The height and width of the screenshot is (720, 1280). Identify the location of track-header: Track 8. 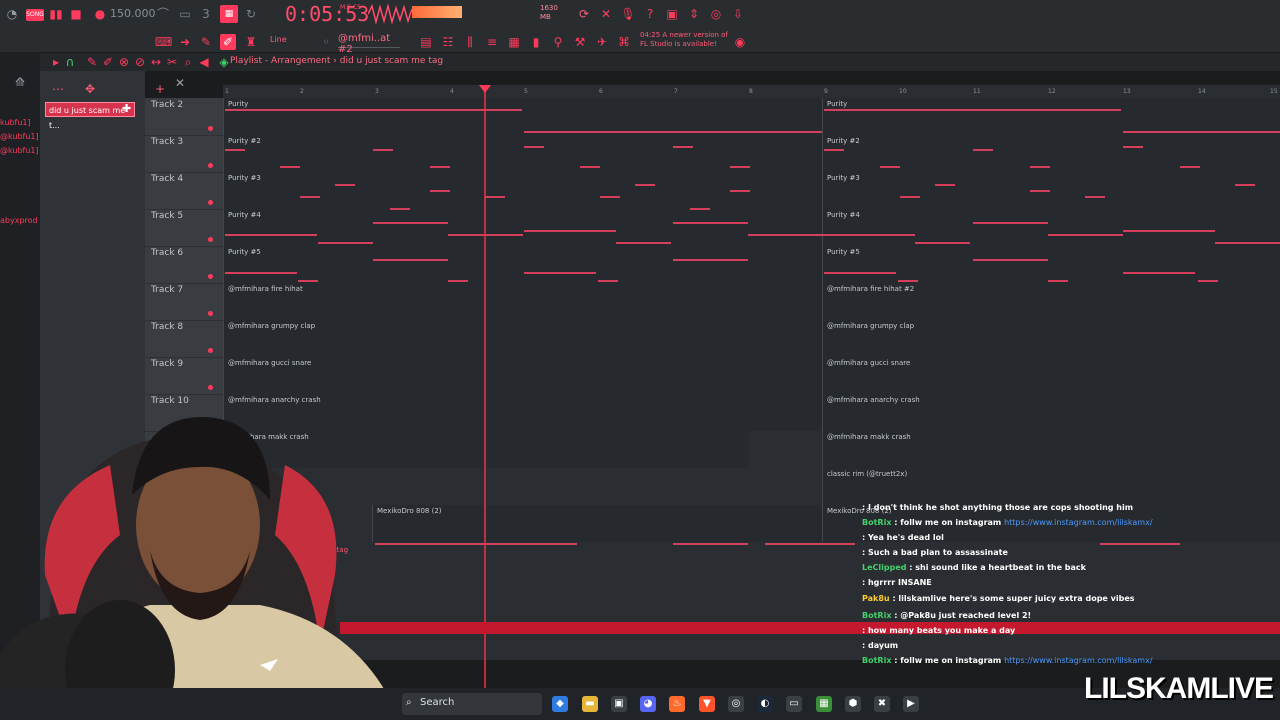
(184, 339).